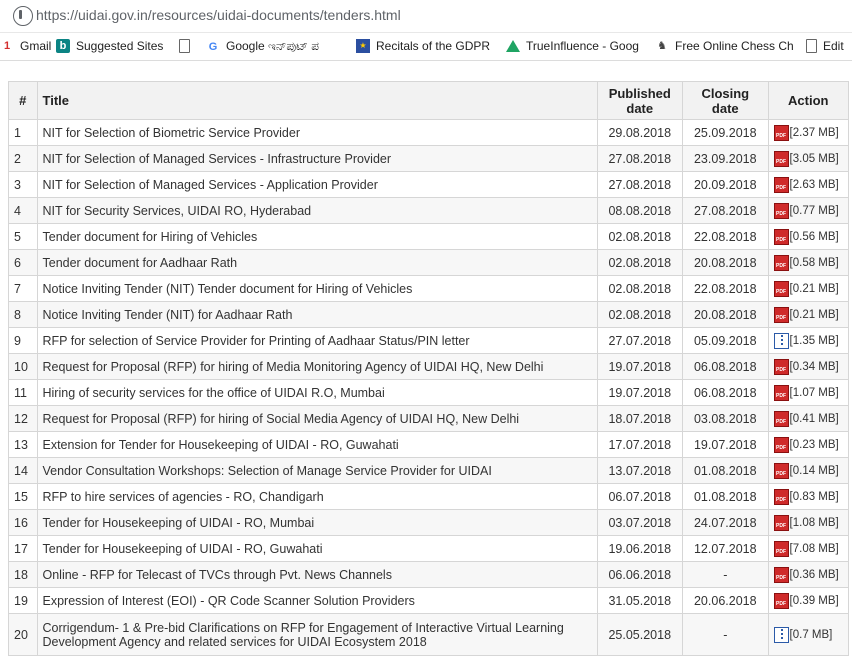 This screenshot has height=662, width=852. What do you see at coordinates (724, 46) in the screenshot?
I see `bookmark-chess: ♞ Free Online Chess Ch` at bounding box center [724, 46].